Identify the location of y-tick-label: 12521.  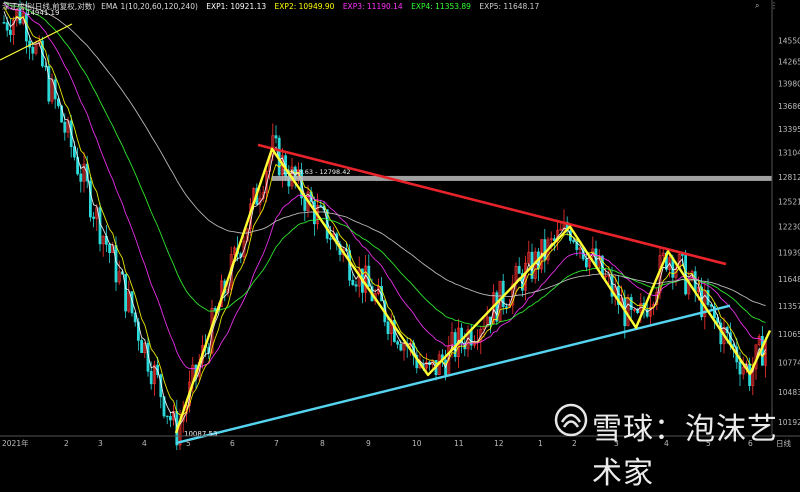
(789, 201).